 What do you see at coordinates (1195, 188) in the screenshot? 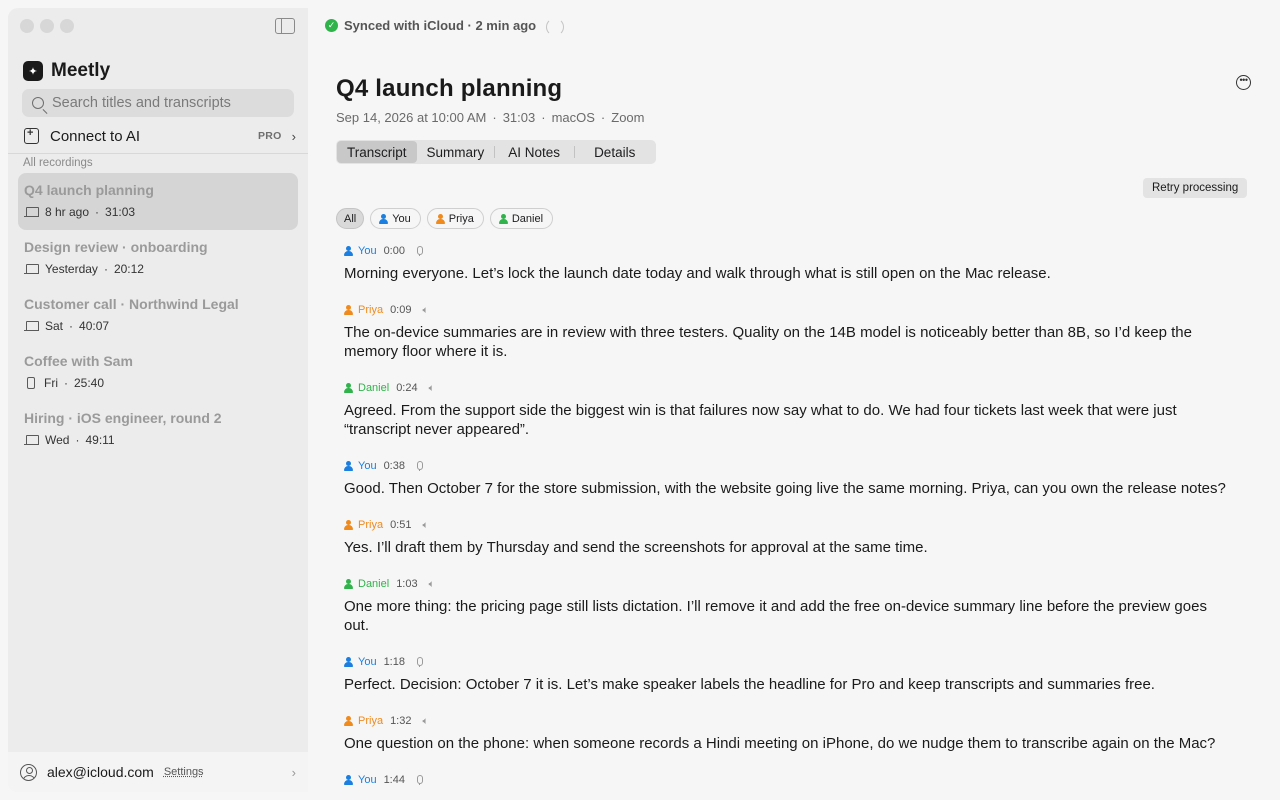
I see `retry-processing-button: Retry processing` at bounding box center [1195, 188].